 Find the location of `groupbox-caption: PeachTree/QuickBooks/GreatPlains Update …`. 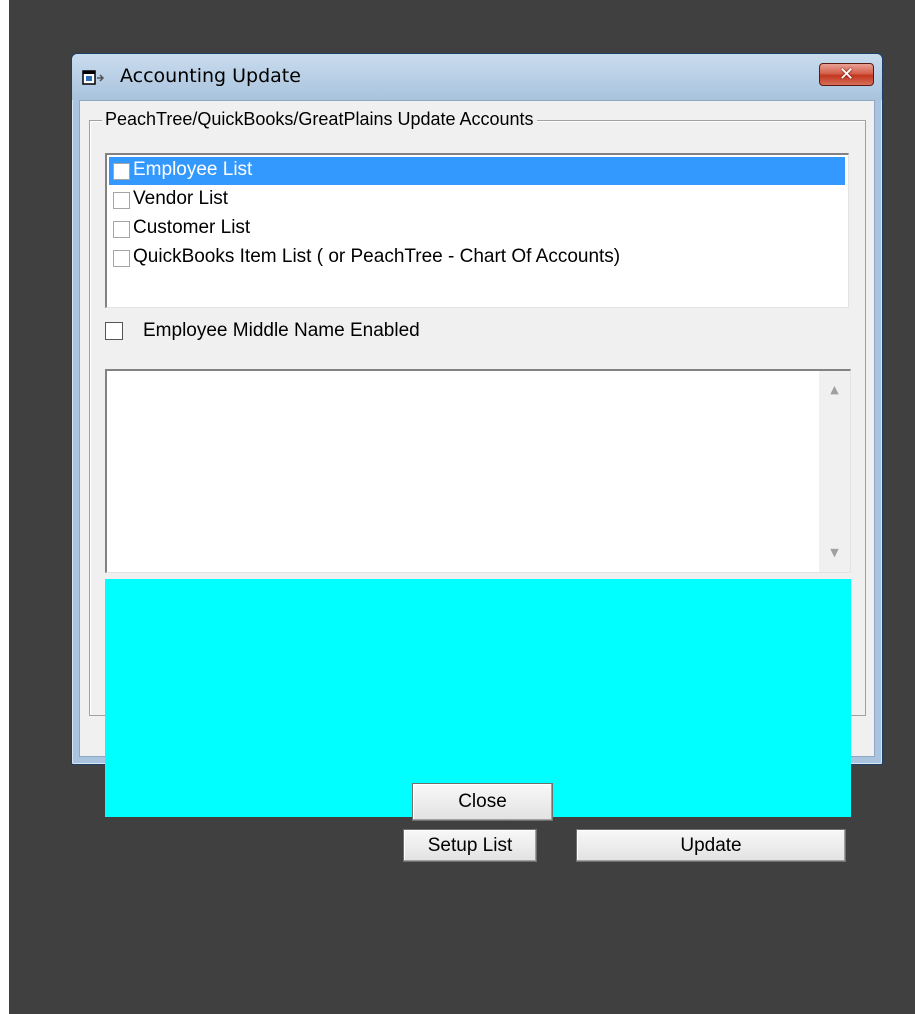

groupbox-caption: PeachTree/QuickBooks/GreatPlains Update … is located at coordinates (319, 119).